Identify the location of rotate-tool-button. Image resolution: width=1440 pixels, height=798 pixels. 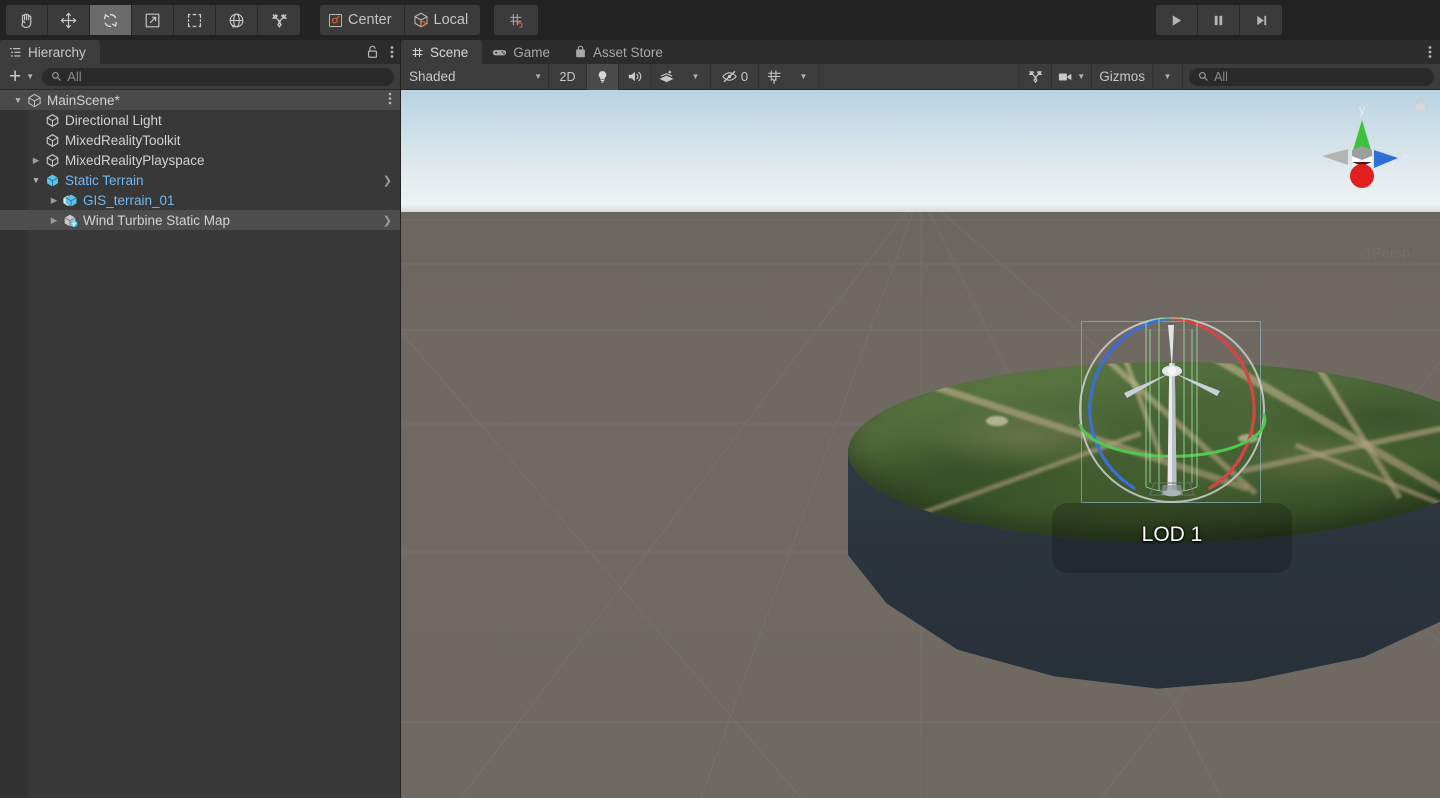
(111, 20).